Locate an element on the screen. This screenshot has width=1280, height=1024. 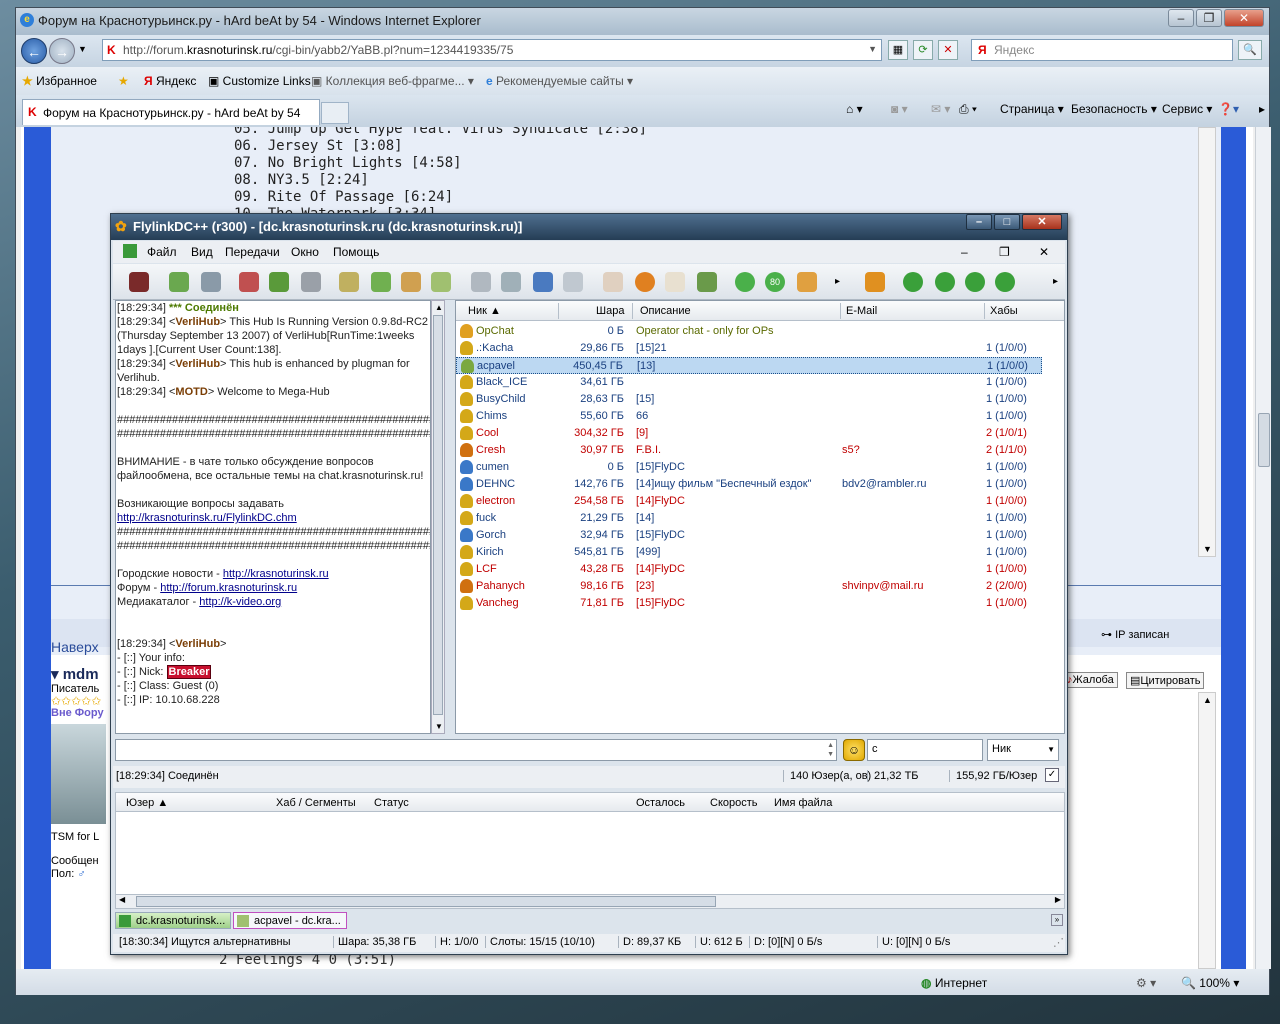
menu-help: Помощь is located at coordinates (356, 252).